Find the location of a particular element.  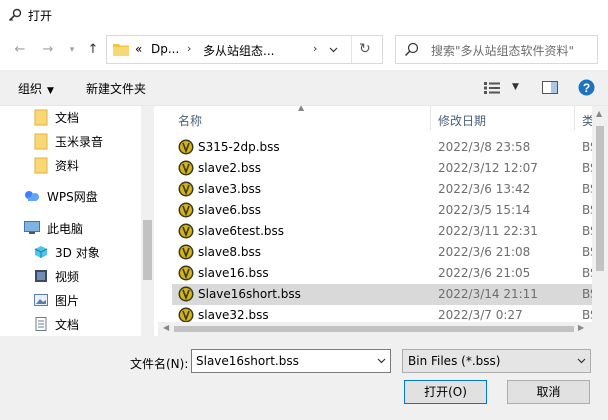

sidebar-item-videos: 视频 is located at coordinates (56, 276).